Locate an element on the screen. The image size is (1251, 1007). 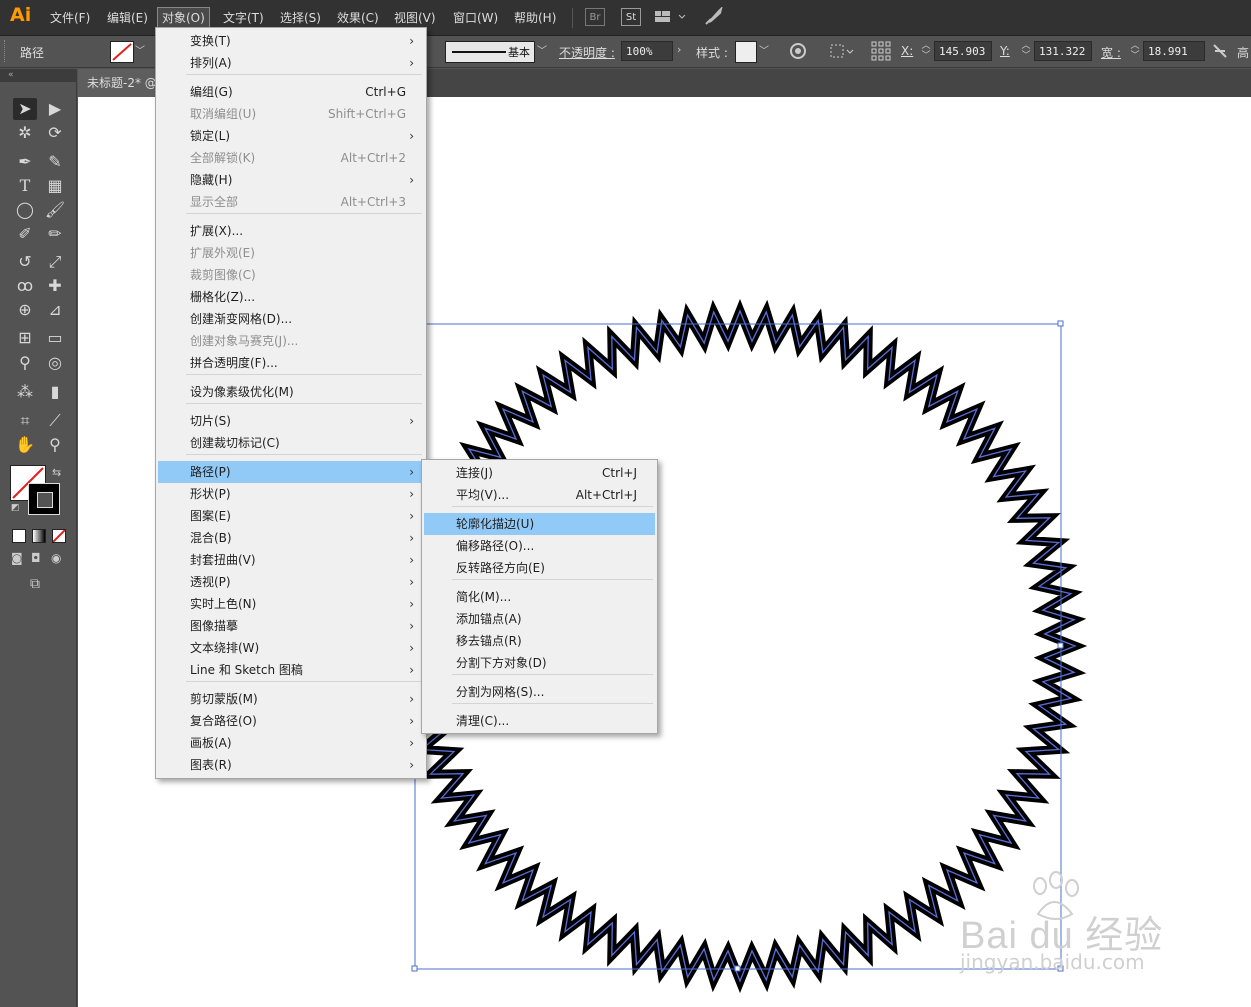
menu-item-hide: 隐藏(H) › is located at coordinates (291, 180).